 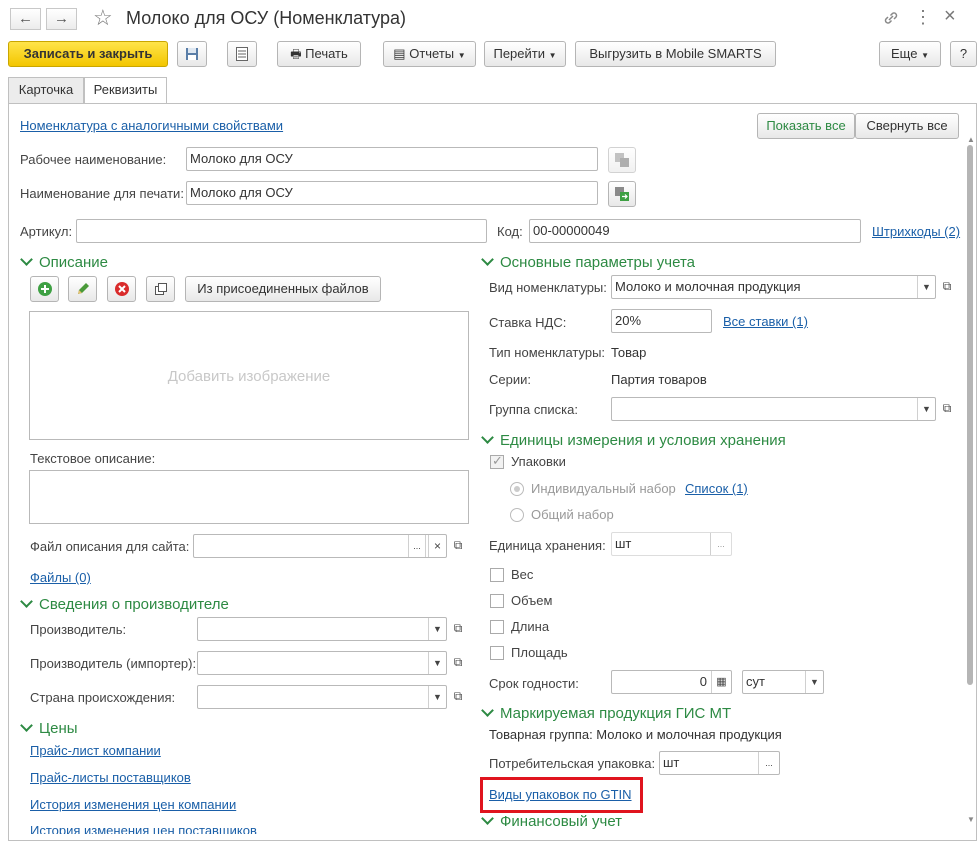 What do you see at coordinates (322, 629) in the screenshot?
I see `producer-field: ▼` at bounding box center [322, 629].